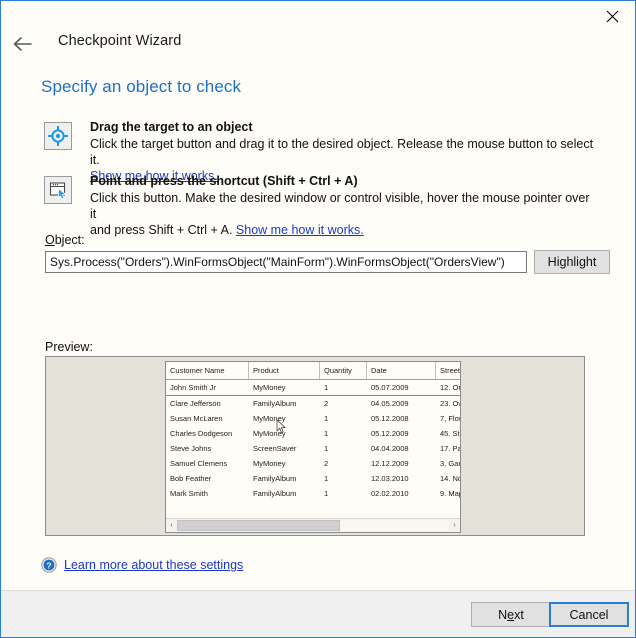  What do you see at coordinates (69, 240) in the screenshot?
I see `object-label-rest: bject:` at bounding box center [69, 240].